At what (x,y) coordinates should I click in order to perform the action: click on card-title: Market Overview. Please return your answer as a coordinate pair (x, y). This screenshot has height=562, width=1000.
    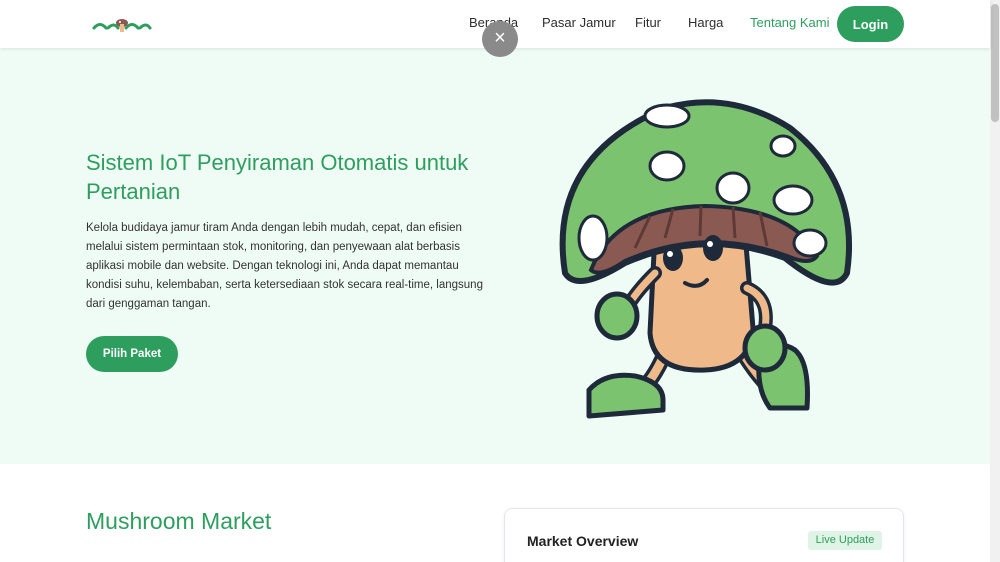
    Looking at the image, I should click on (583, 541).